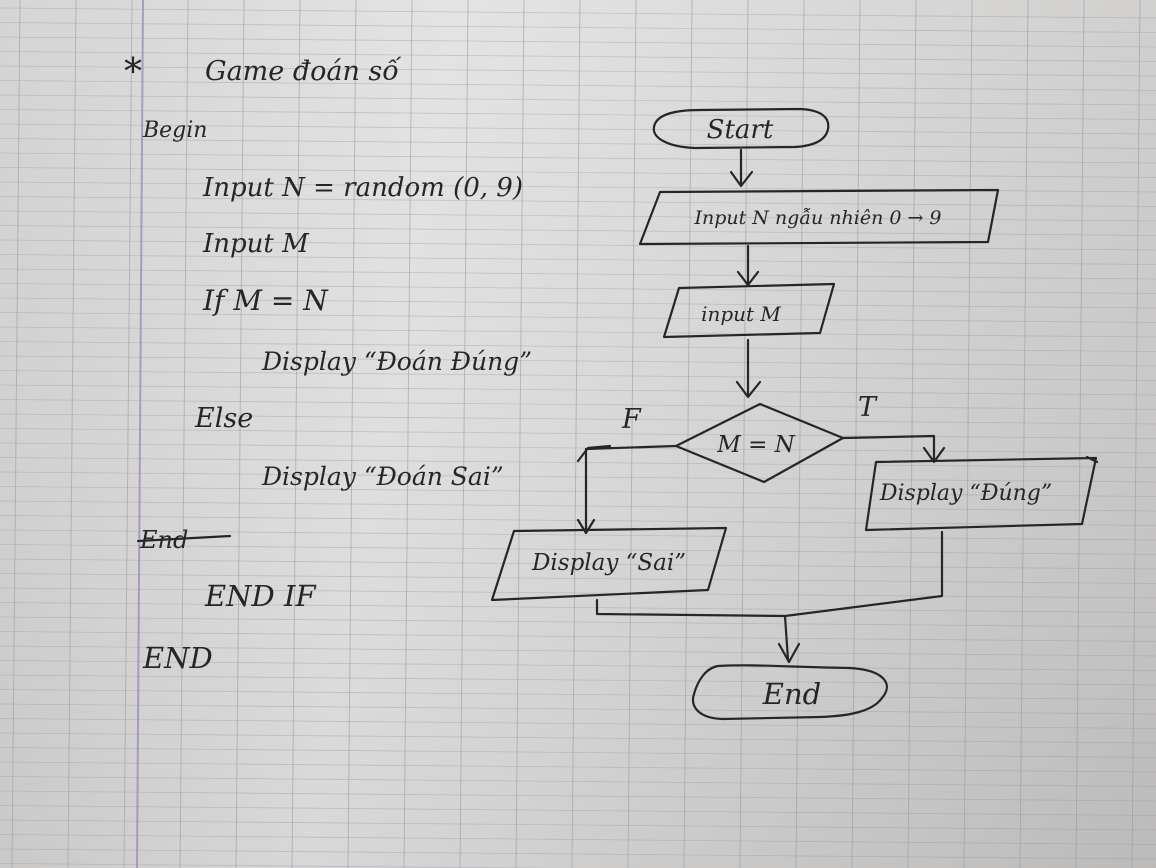 The width and height of the screenshot is (1156, 868). What do you see at coordinates (631, 419) in the screenshot?
I see `false-label: F` at bounding box center [631, 419].